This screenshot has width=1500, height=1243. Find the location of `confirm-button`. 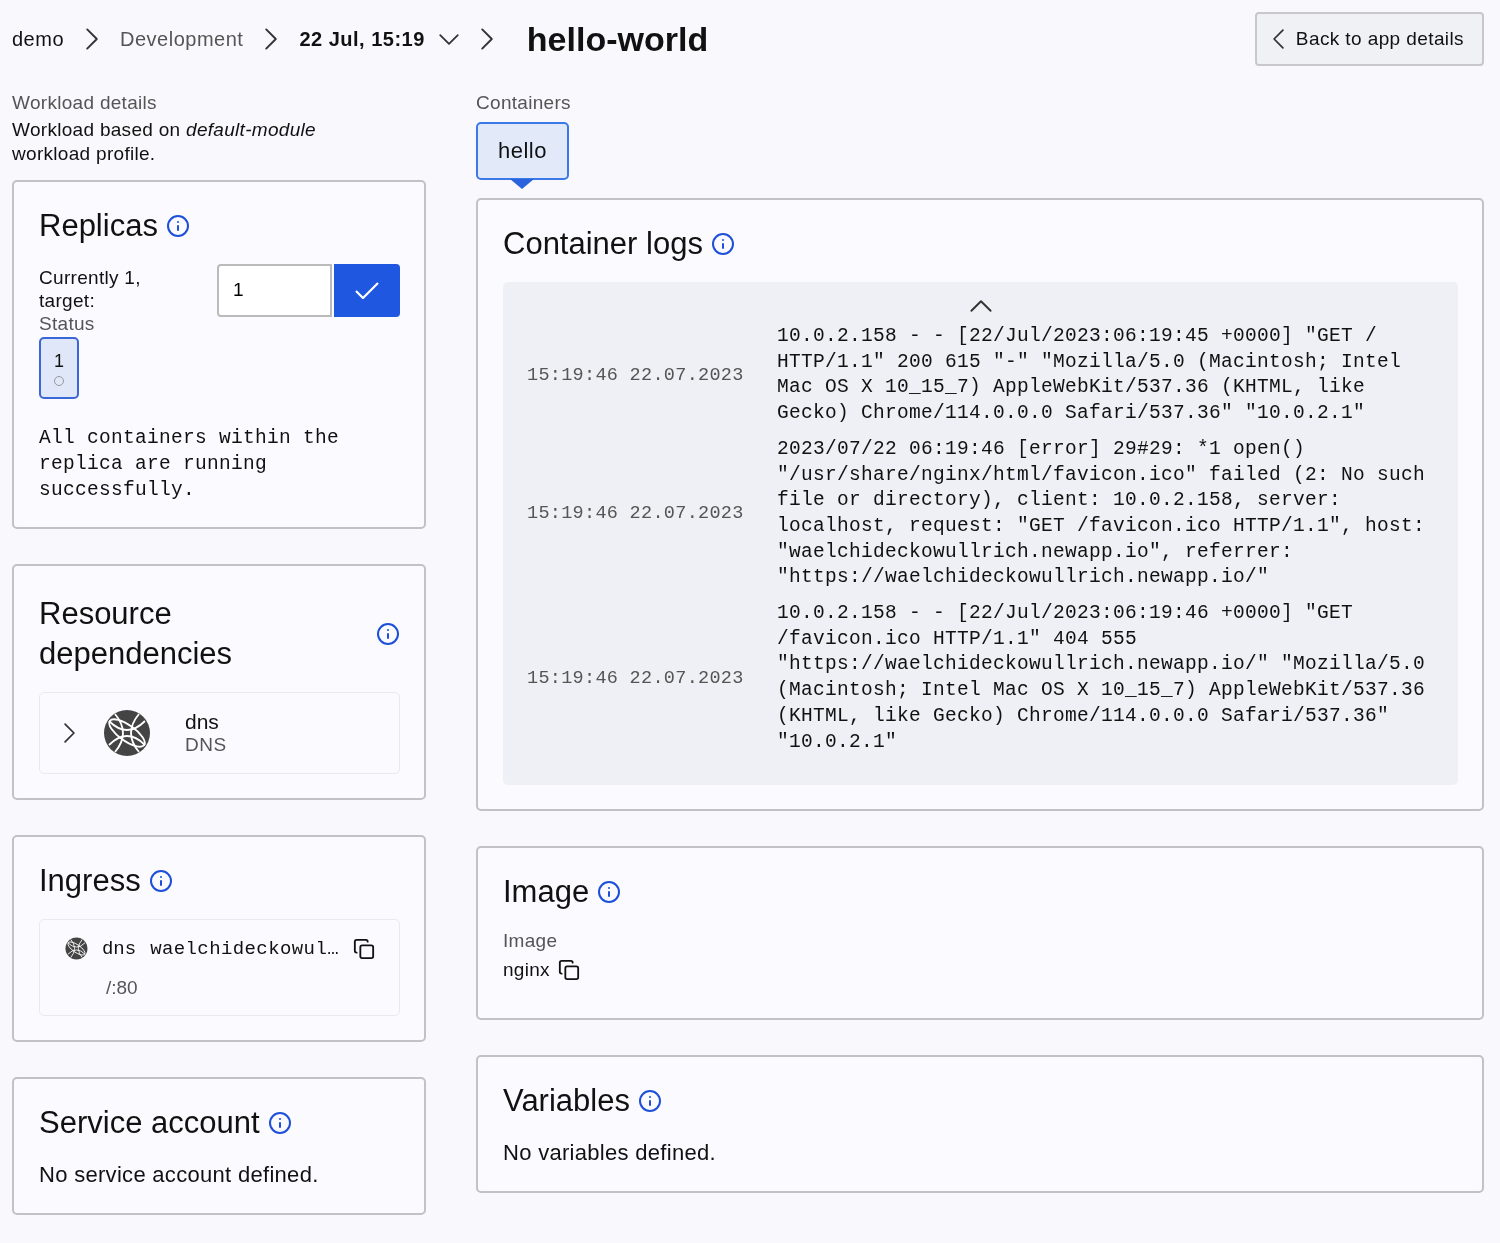

confirm-button is located at coordinates (367, 290).